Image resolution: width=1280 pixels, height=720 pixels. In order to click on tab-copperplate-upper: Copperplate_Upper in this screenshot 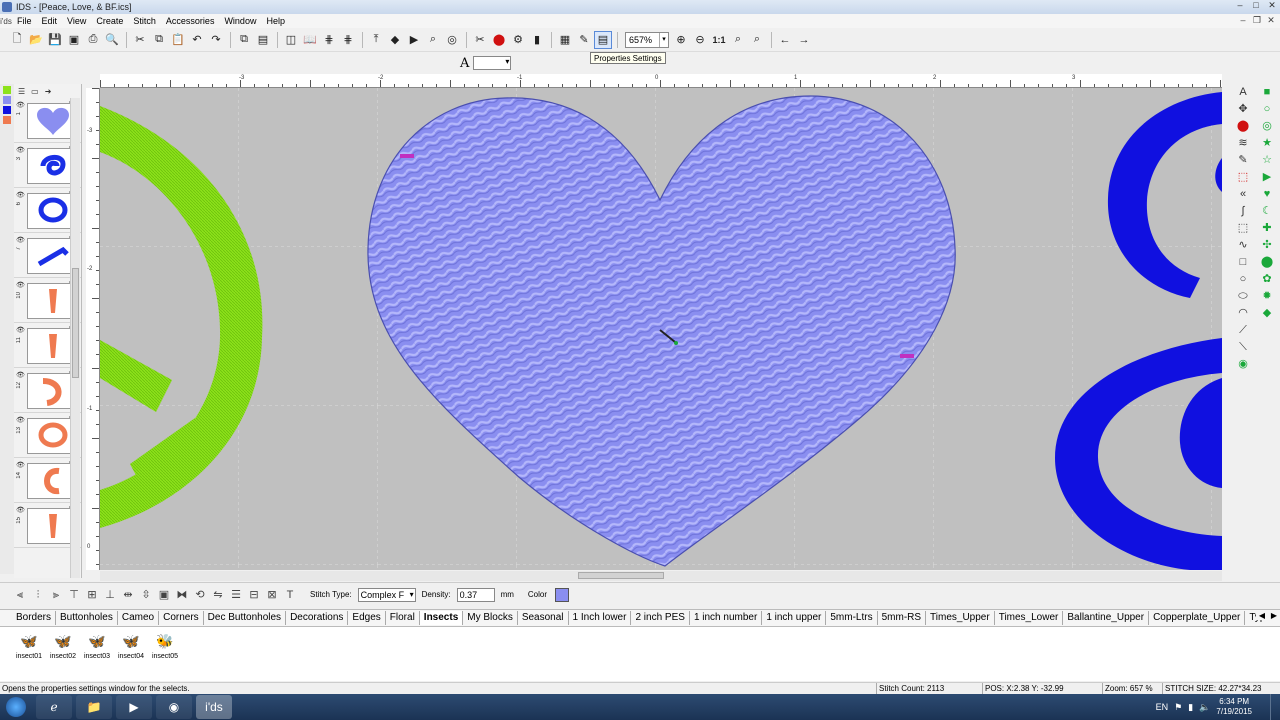, I will do `click(1197, 618)`.